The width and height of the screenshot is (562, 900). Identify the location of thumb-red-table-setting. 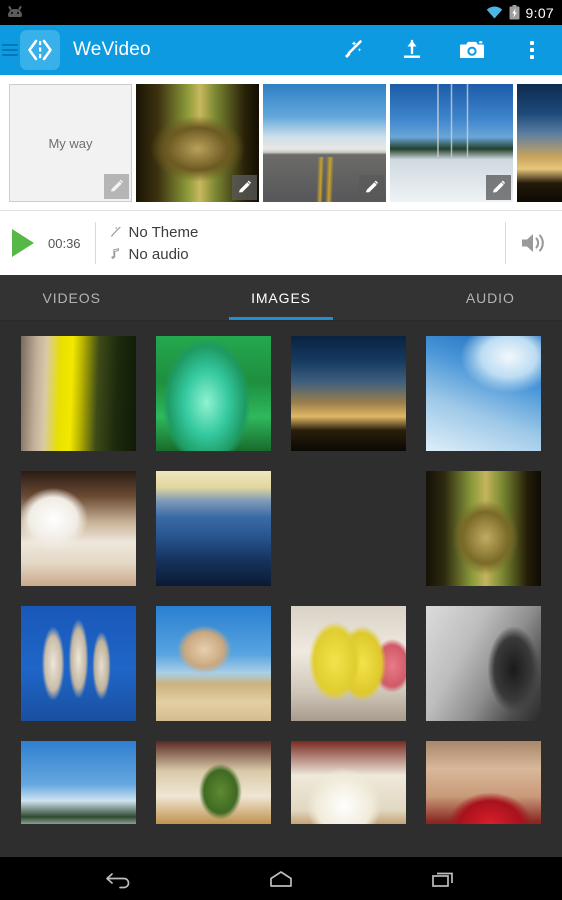
(483, 782).